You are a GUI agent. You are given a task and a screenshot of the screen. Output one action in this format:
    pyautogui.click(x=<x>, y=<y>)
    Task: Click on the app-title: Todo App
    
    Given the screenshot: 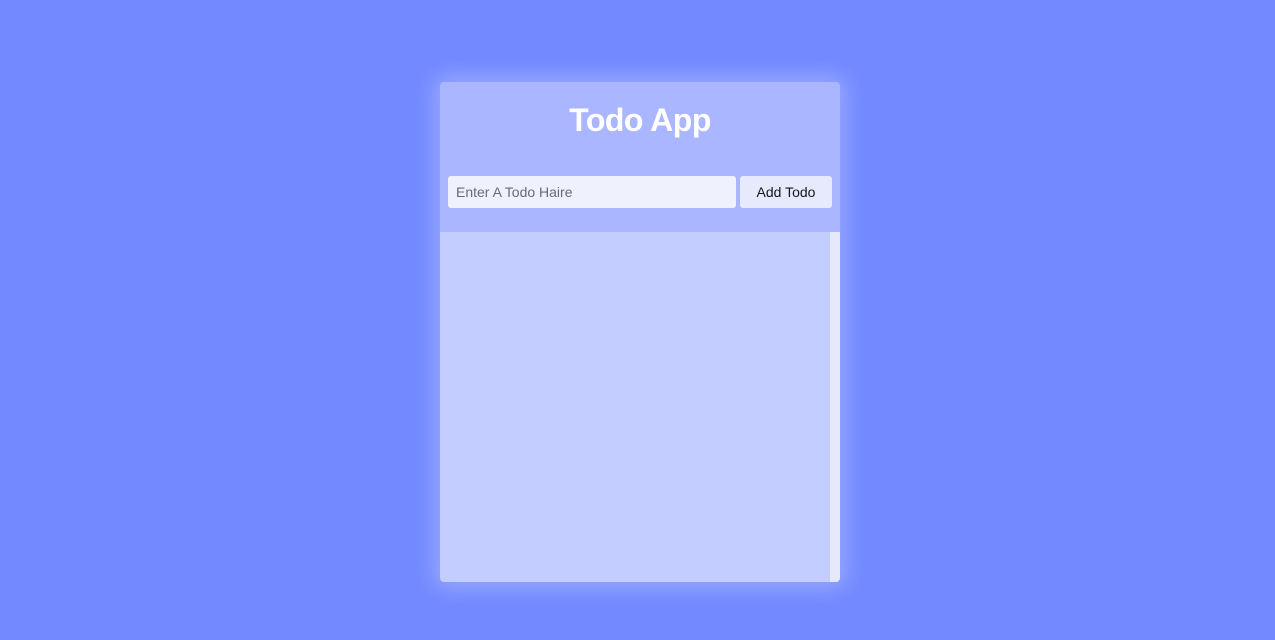 What is the action you would take?
    pyautogui.click(x=640, y=120)
    